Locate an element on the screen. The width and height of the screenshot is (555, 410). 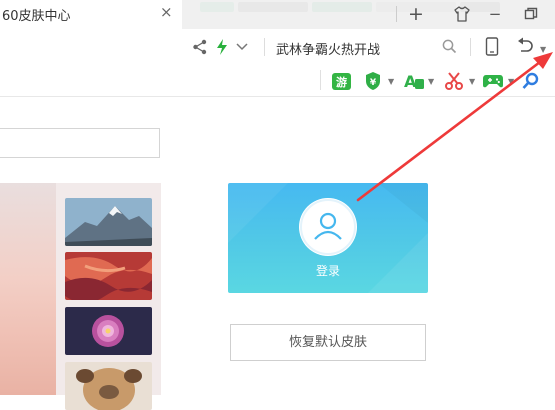
skin-thumbnail-red-waves is located at coordinates (108, 276).